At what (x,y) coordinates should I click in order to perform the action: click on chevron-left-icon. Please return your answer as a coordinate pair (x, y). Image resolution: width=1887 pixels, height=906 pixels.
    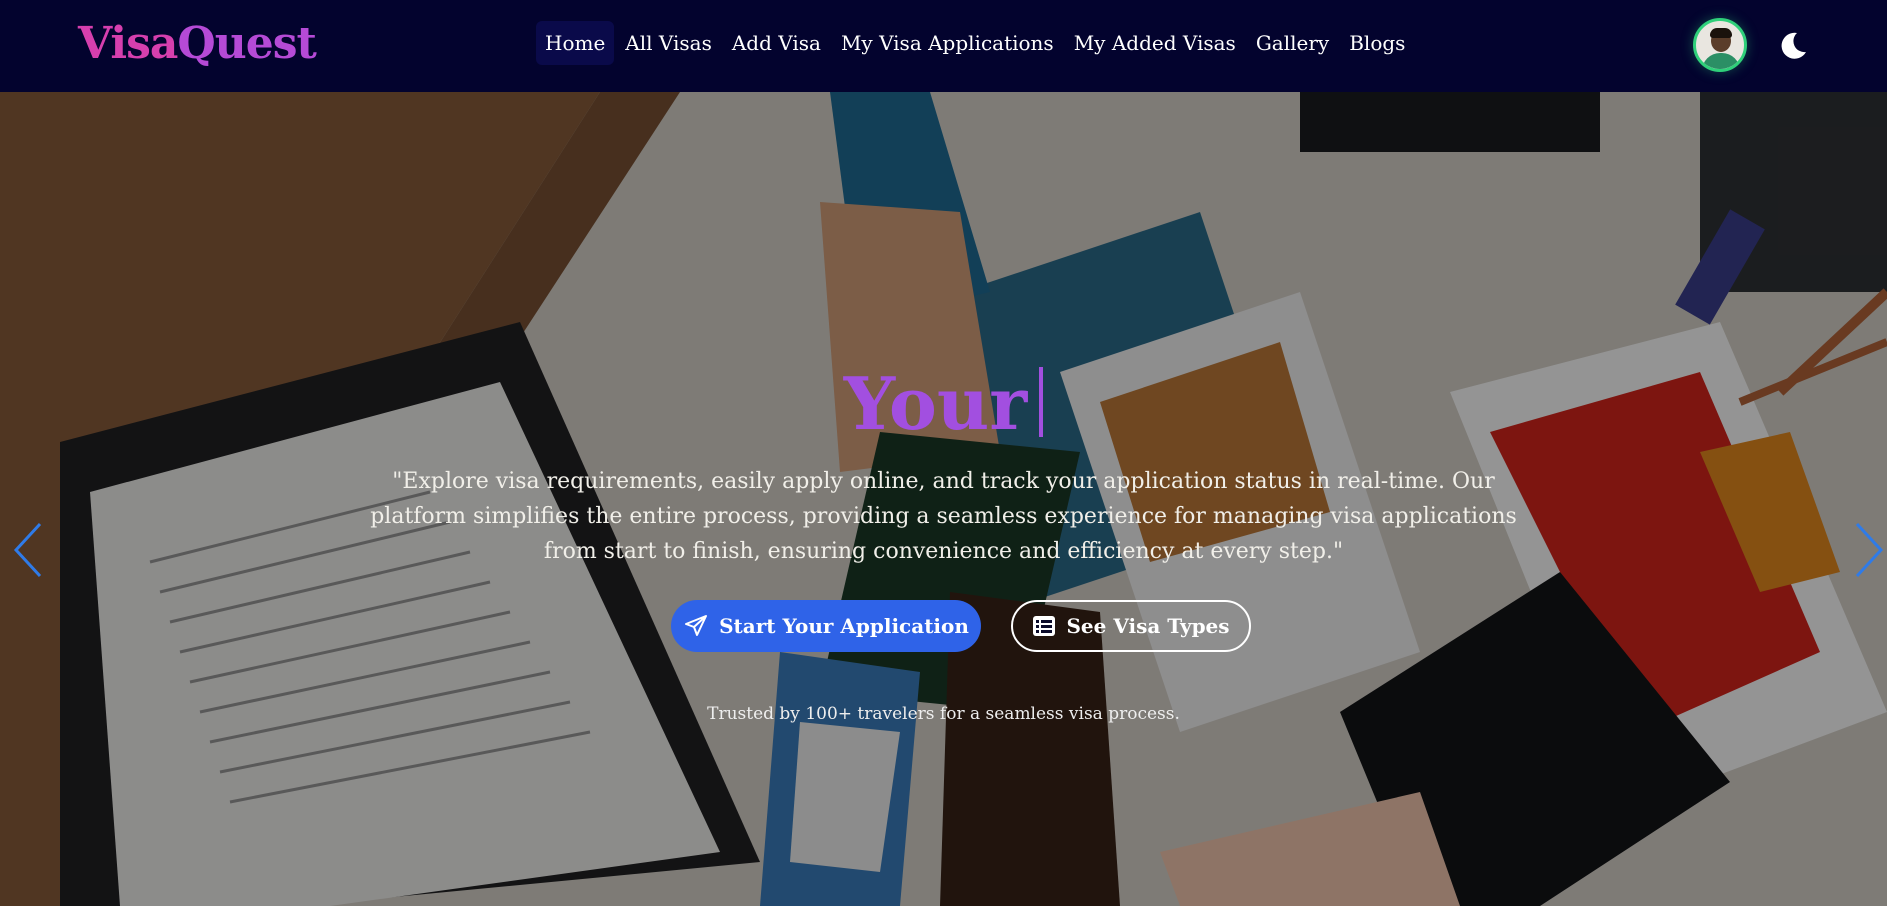
    Looking at the image, I should click on (27, 550).